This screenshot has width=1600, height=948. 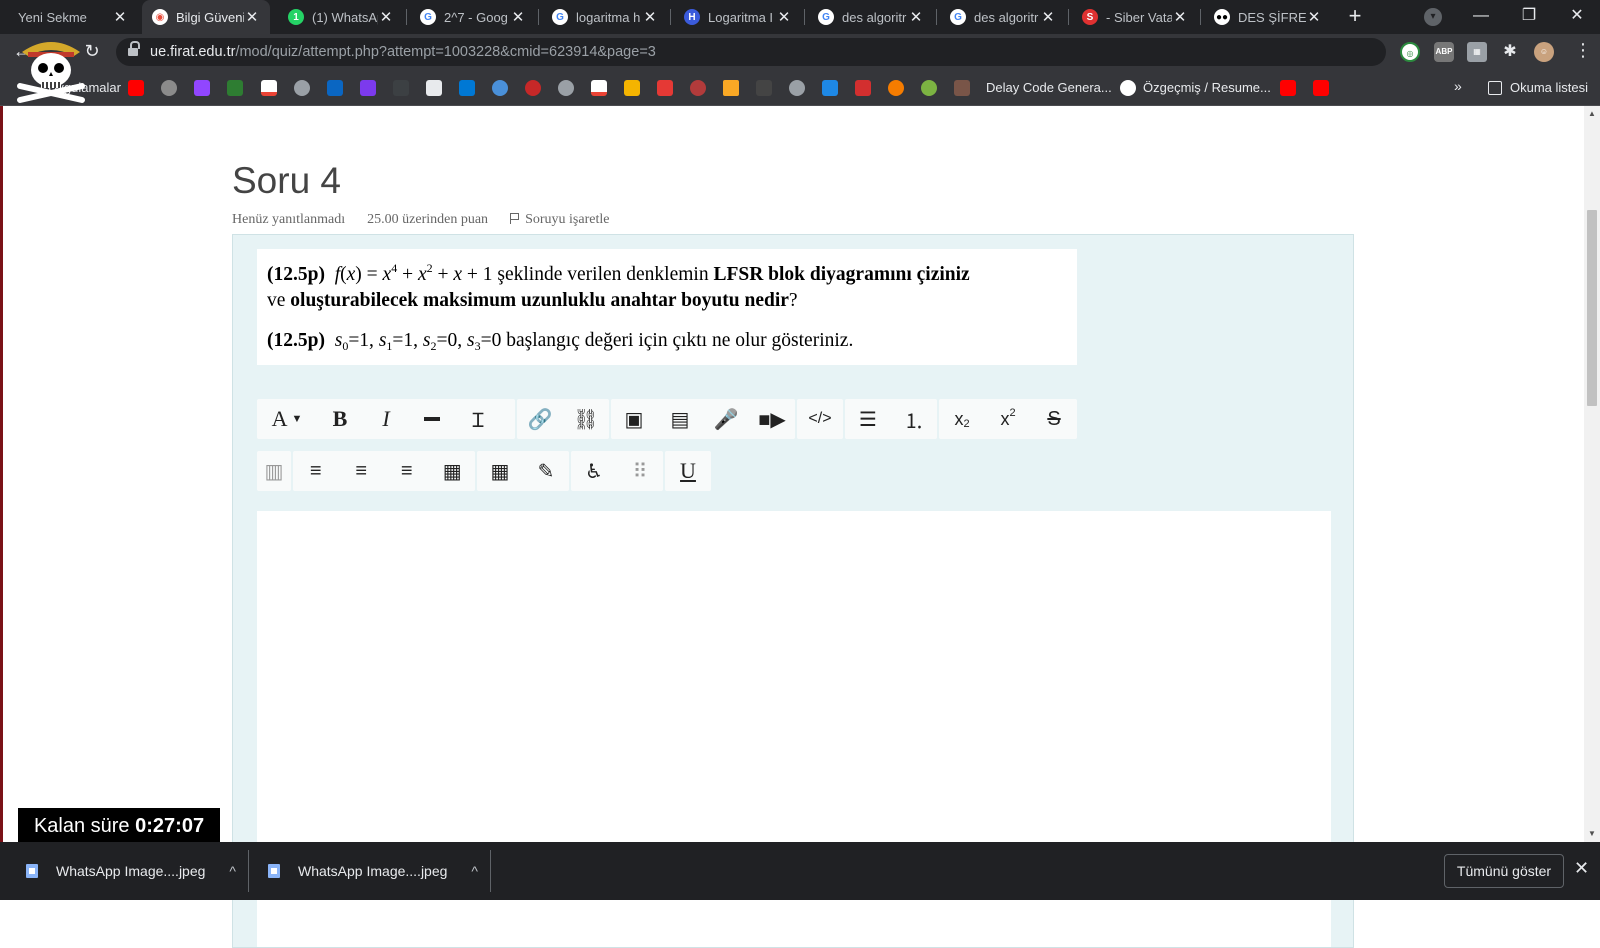 I want to click on page-scrollbar: ▲ ▼, so click(x=1592, y=474).